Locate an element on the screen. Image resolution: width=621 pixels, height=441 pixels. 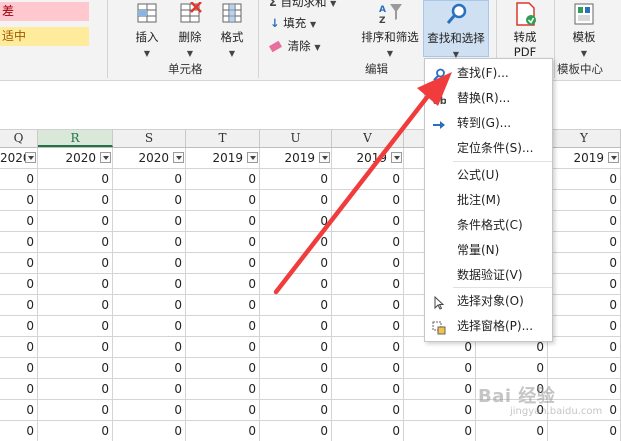
autosum-button: Σ 自动求和 ▼ is located at coordinates (302, 5).